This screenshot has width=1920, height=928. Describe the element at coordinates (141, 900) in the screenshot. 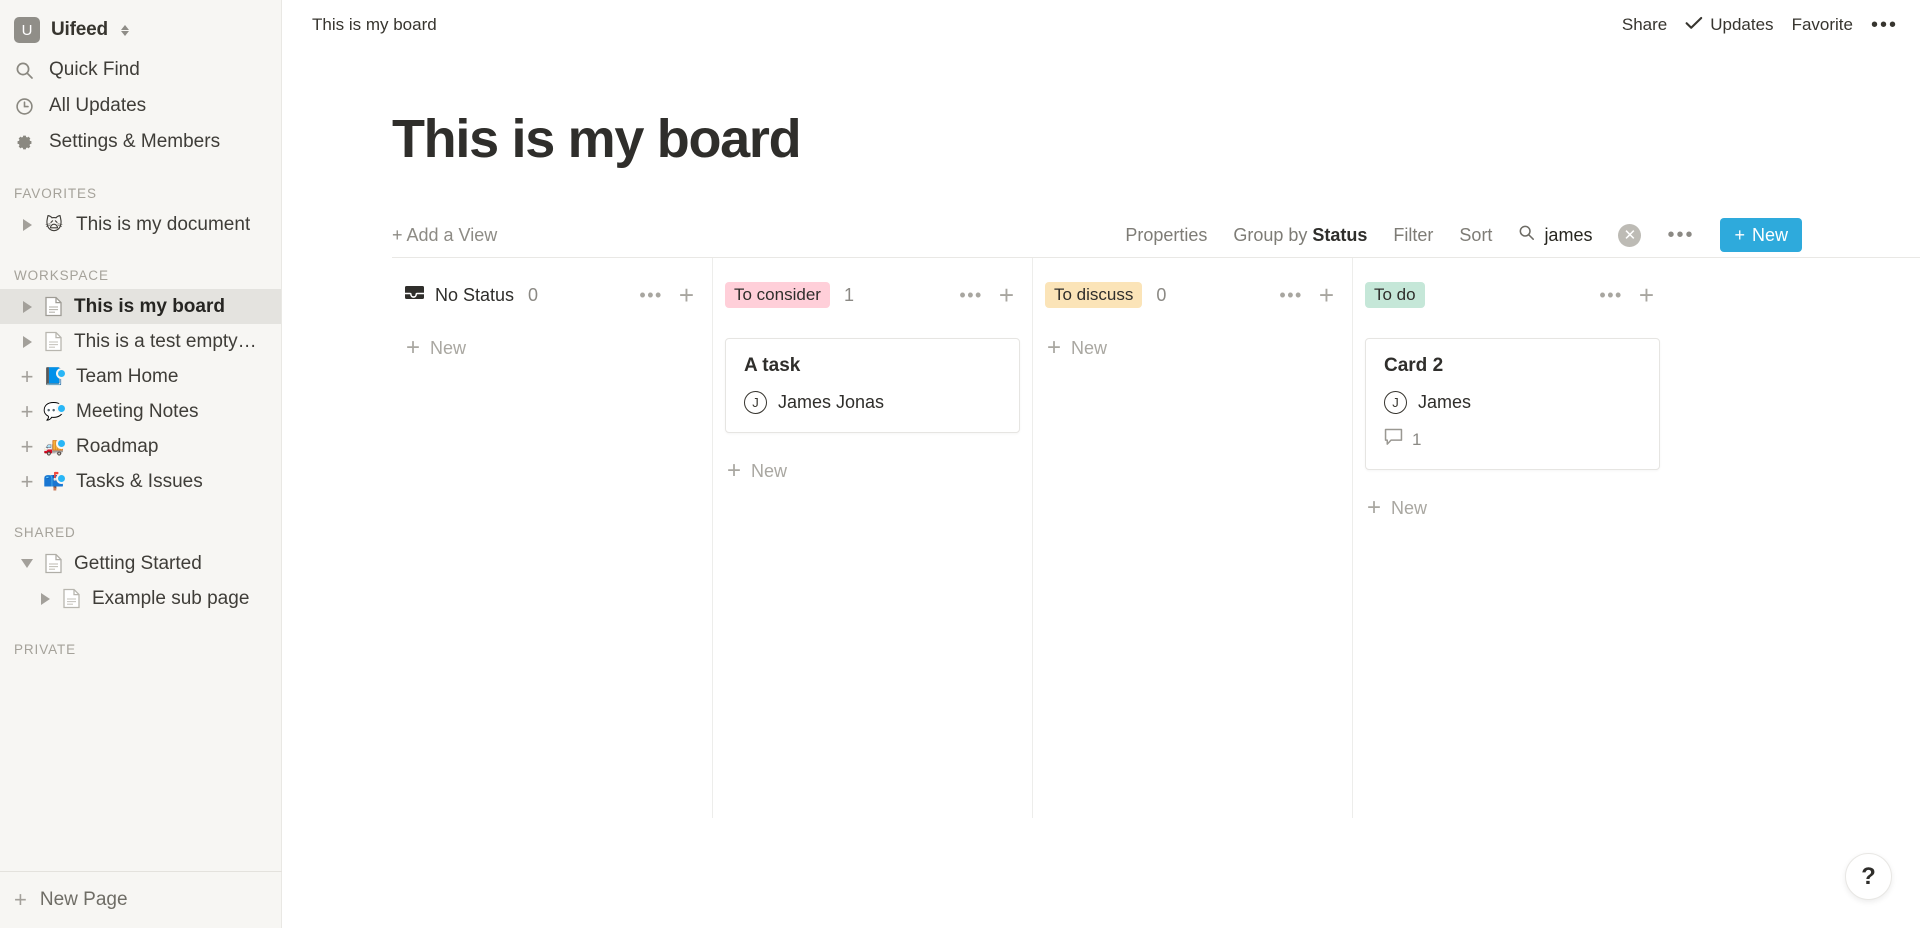

I see `new-page-button: + New Page` at that location.